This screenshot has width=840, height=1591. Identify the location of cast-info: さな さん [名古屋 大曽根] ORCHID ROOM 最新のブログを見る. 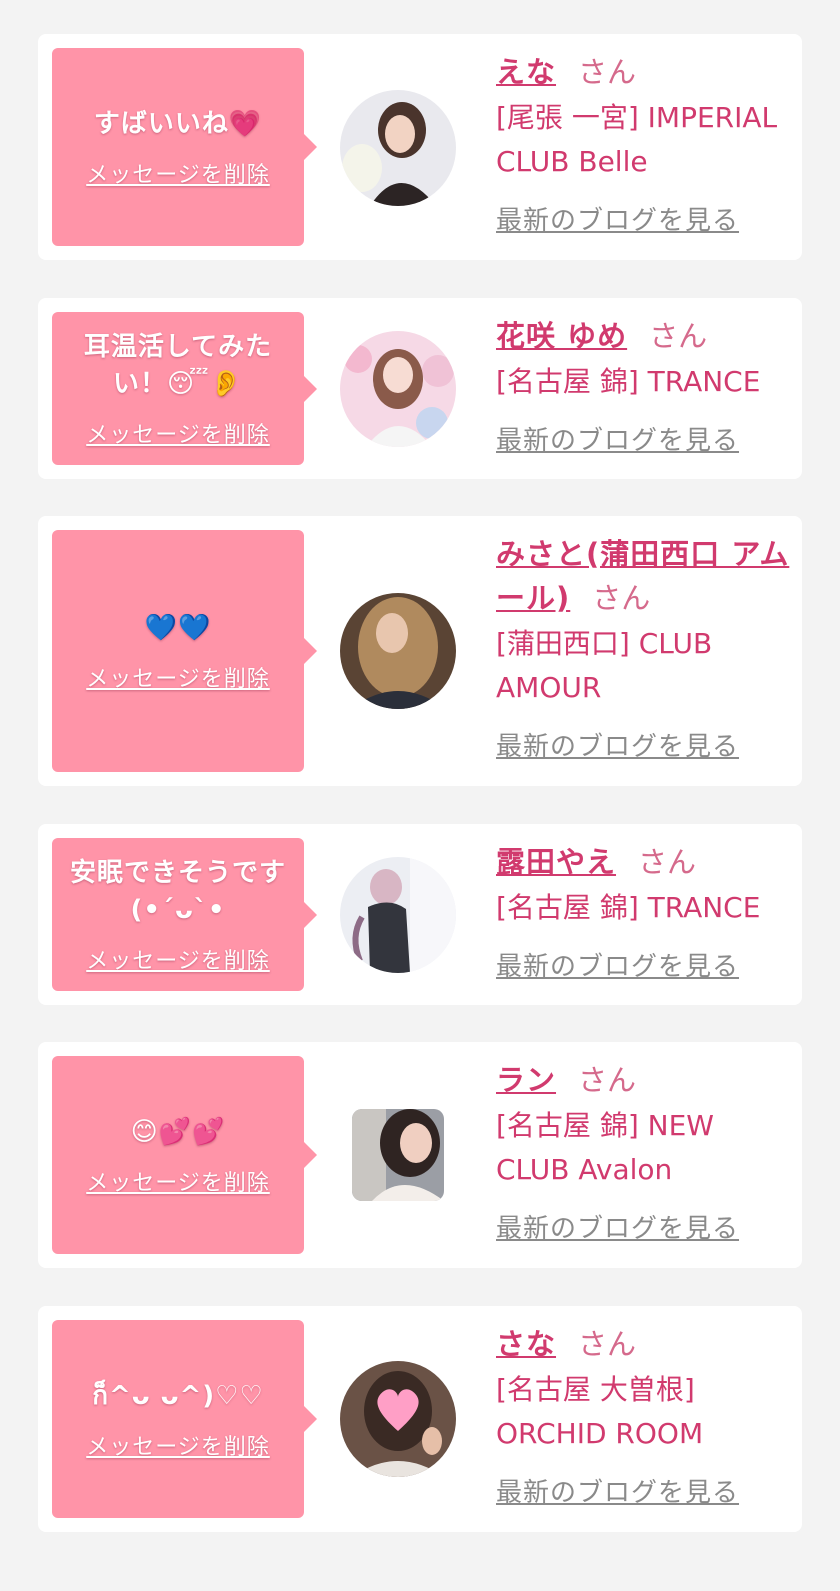
(646, 1415).